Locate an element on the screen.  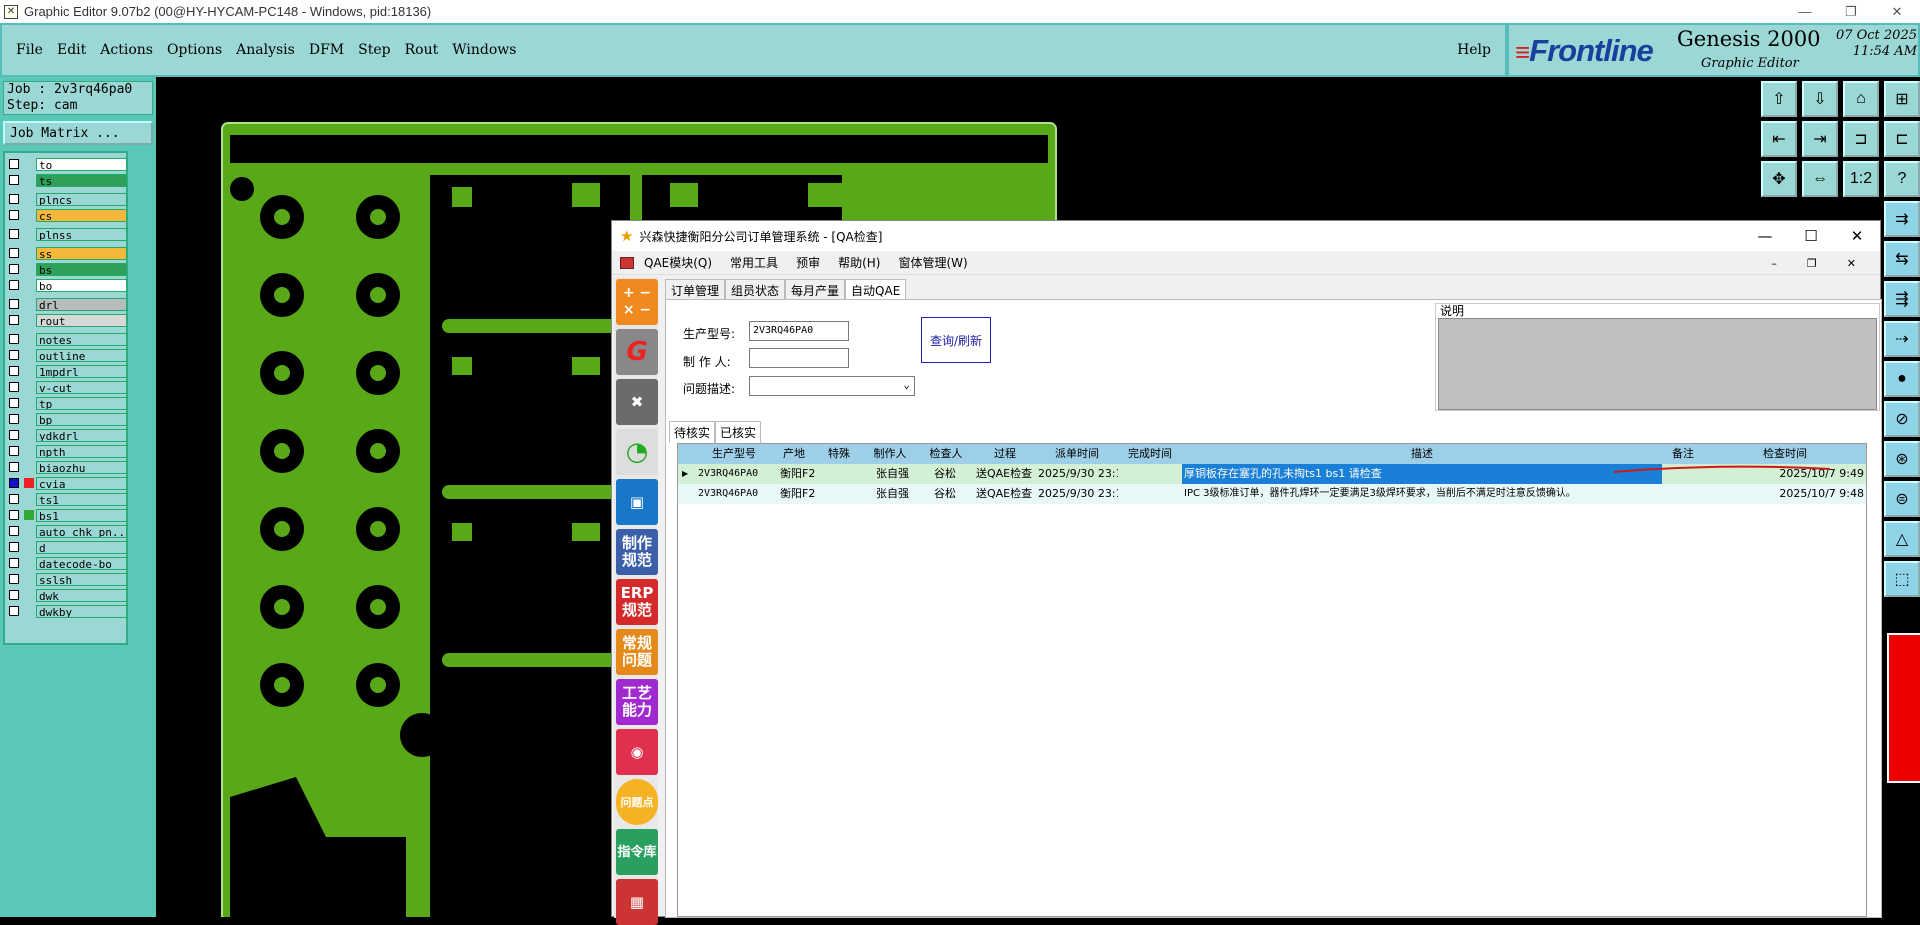
dialog-close-button: ✕ is located at coordinates (1857, 236).